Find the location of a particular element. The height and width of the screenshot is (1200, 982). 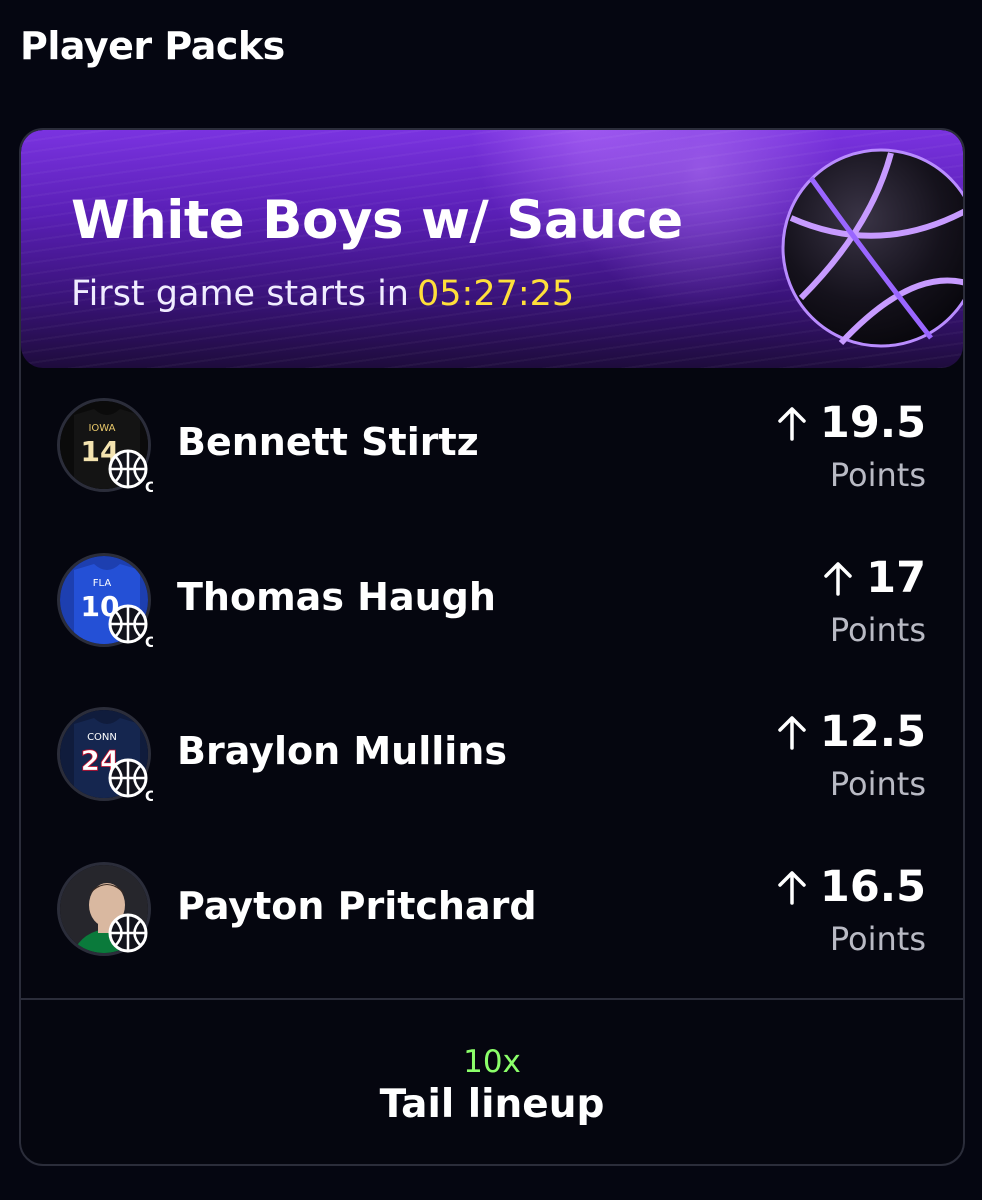

player-row: Payton Pritchard 16.5 Points is located at coordinates (492, 909).